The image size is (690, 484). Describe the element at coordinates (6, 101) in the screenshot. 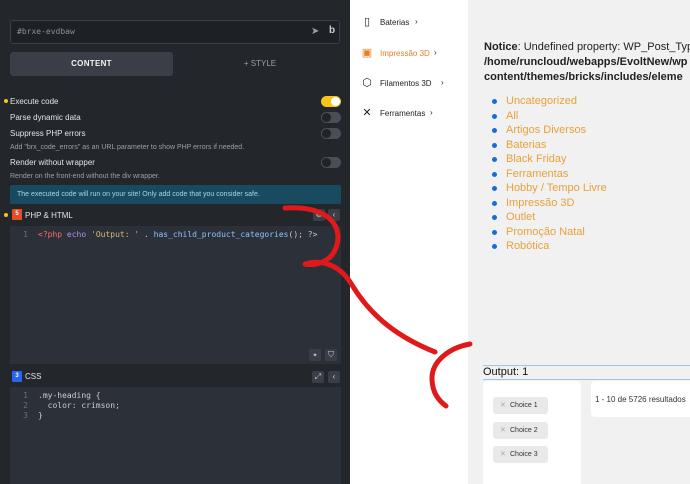

I see `changed-indicator-dot` at that location.